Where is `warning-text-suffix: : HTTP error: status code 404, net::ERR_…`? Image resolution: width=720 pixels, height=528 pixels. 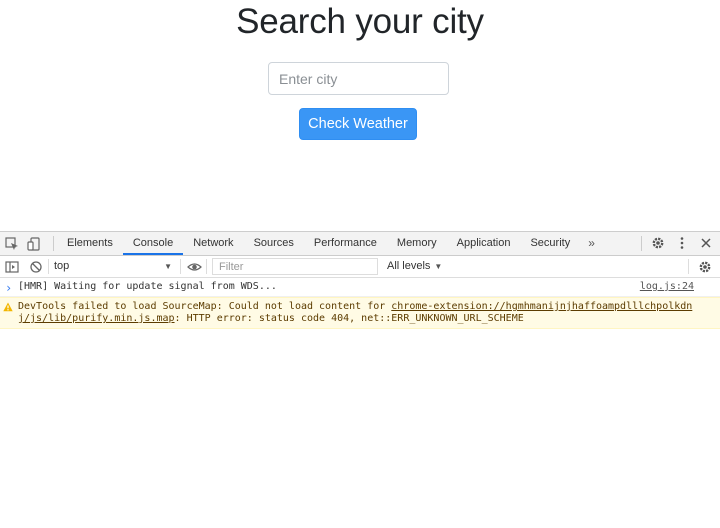
warning-text-suffix: : HTTP error: status code 404, net::ERR_… is located at coordinates (349, 318).